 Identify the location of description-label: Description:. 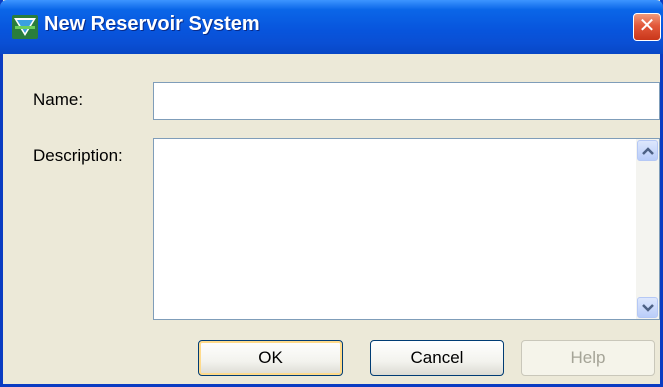
(78, 155).